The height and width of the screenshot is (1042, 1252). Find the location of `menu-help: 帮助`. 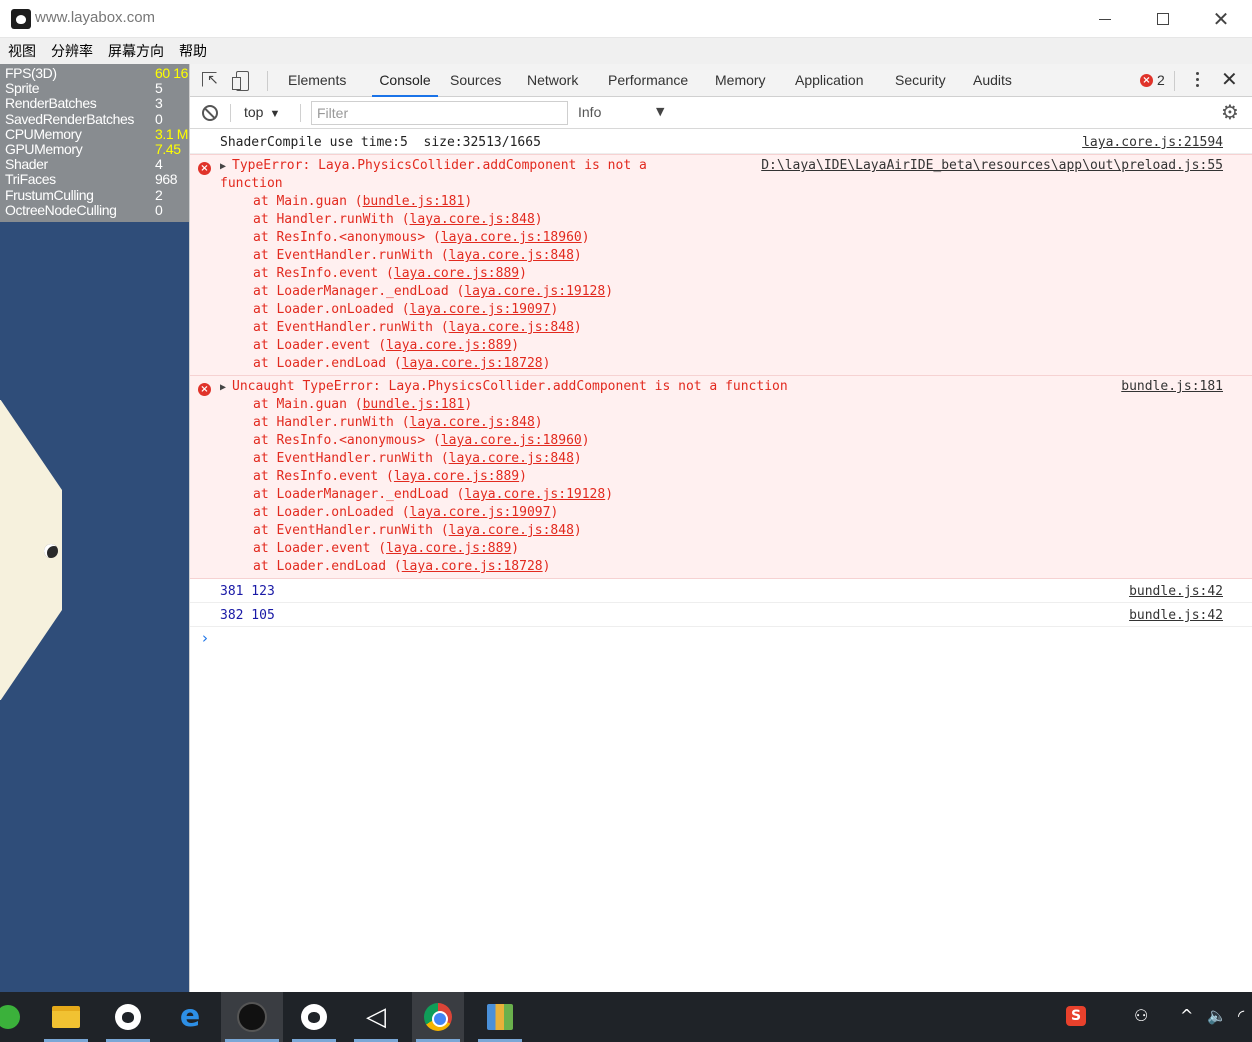

menu-help: 帮助 is located at coordinates (193, 51).